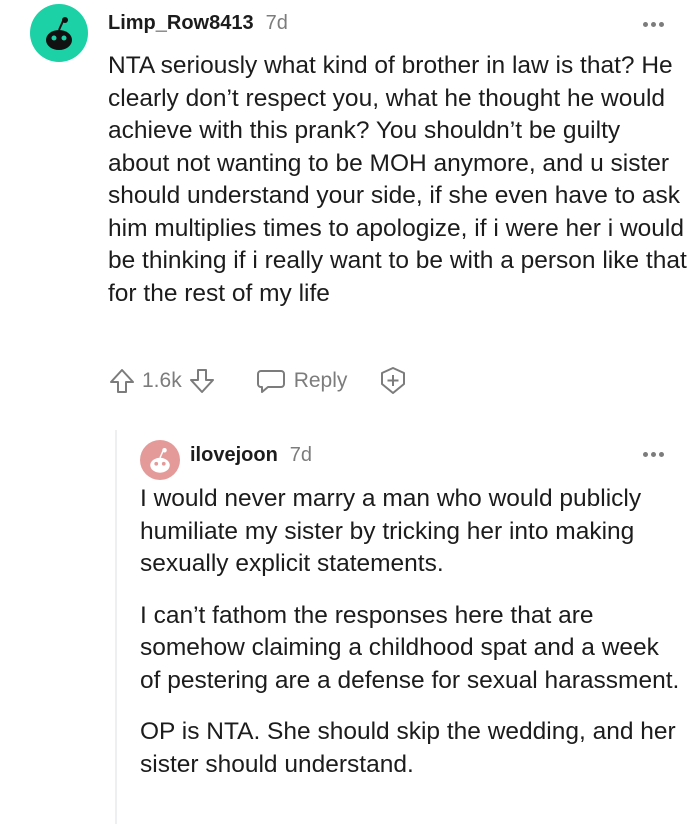 The width and height of the screenshot is (700, 824). I want to click on comment-meta: Limp_Row8413 7d, so click(198, 23).